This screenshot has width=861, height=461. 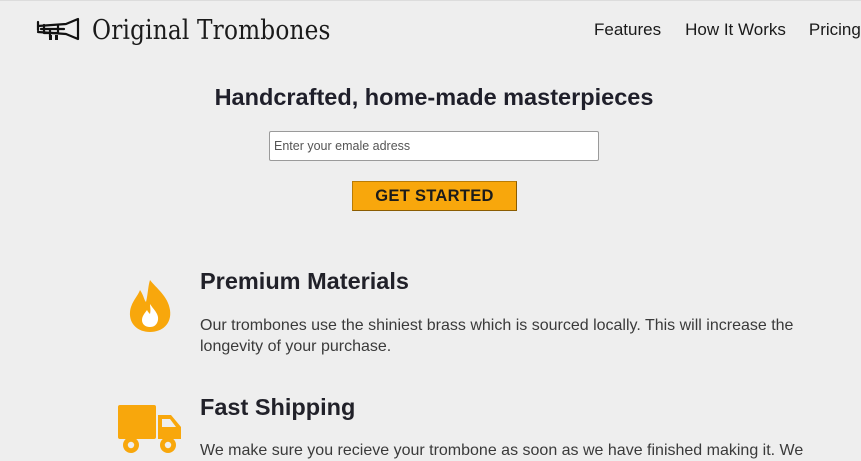 What do you see at coordinates (304, 281) in the screenshot?
I see `feature-title: Premium Materials` at bounding box center [304, 281].